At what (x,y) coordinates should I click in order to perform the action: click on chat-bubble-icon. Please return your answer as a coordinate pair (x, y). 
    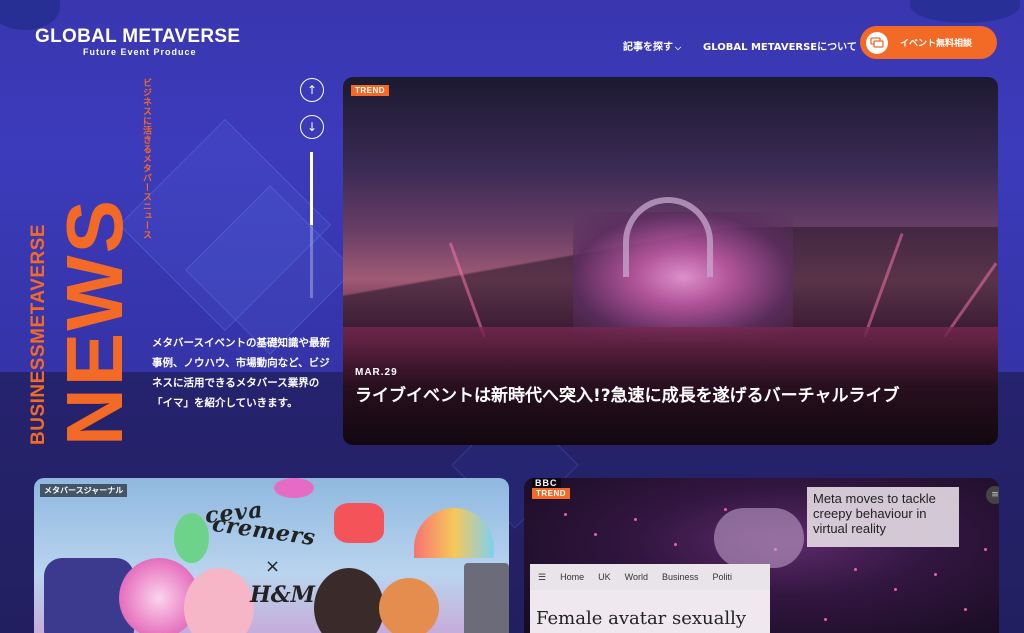
    Looking at the image, I should click on (877, 42).